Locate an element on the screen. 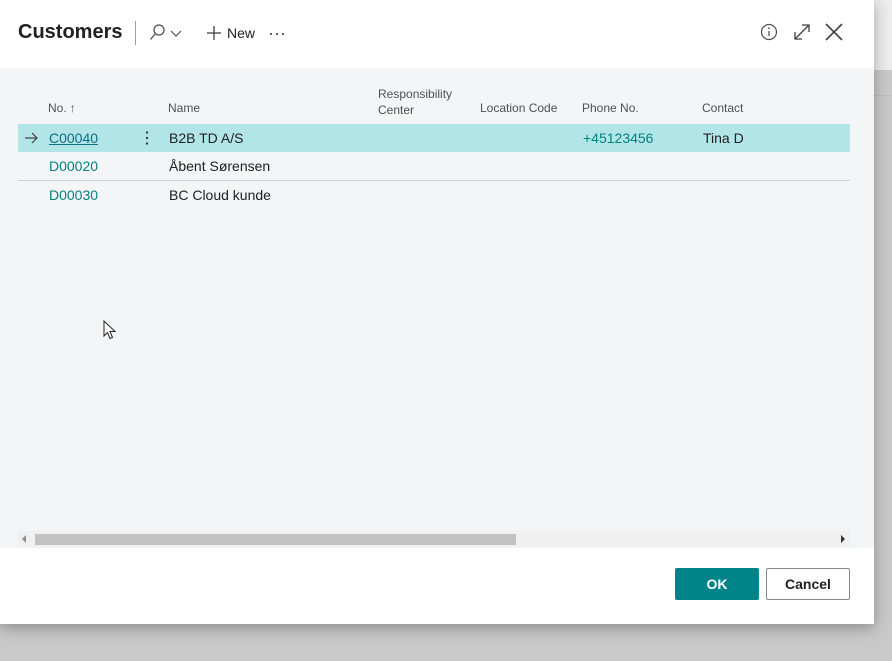  column-header-responsibility-center: Responsibility Center is located at coordinates (415, 102).